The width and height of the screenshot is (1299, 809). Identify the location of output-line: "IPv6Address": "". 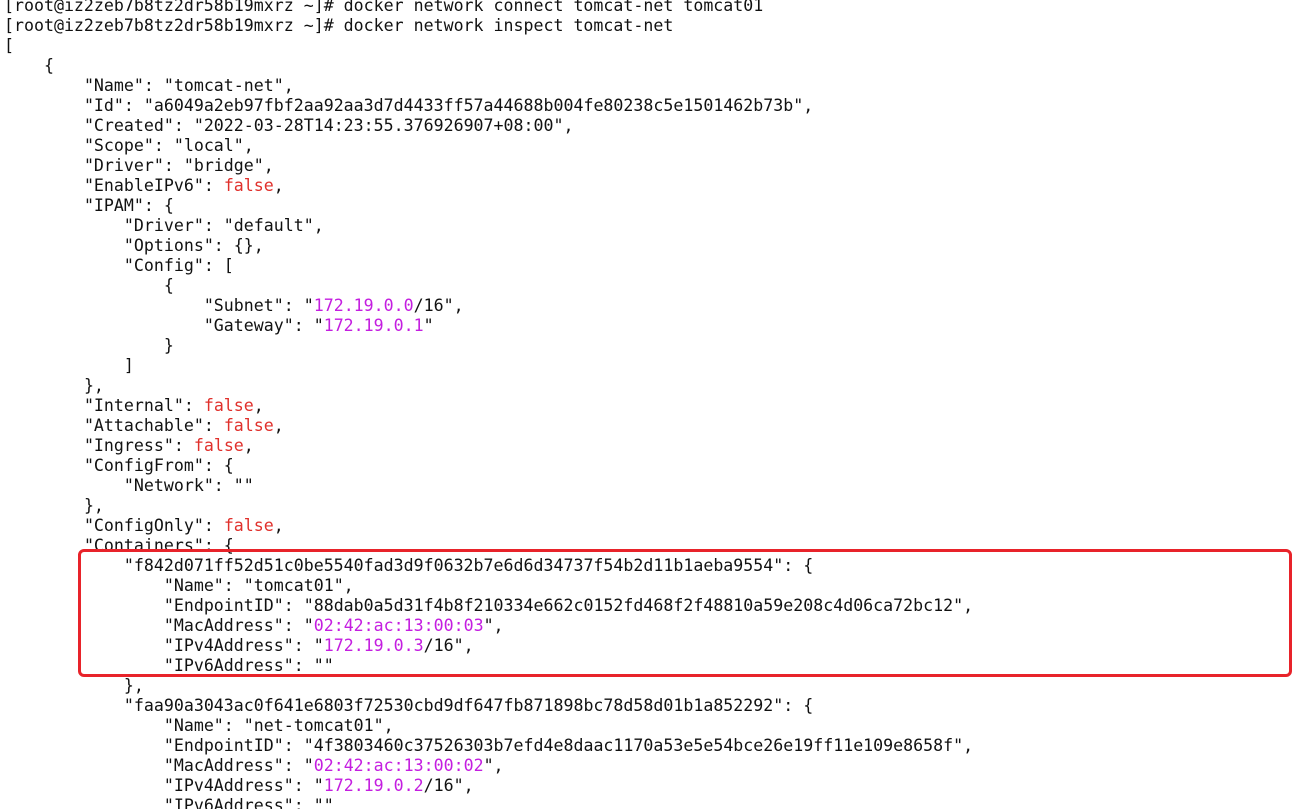
(169, 666).